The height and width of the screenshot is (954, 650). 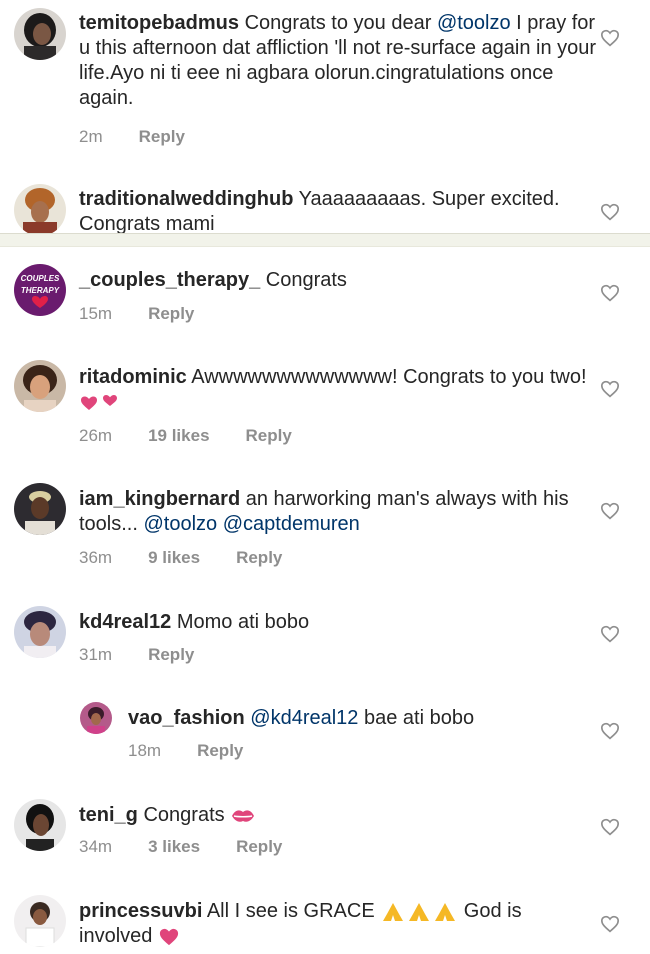 I want to click on likes-count: 9 likes, so click(x=174, y=558).